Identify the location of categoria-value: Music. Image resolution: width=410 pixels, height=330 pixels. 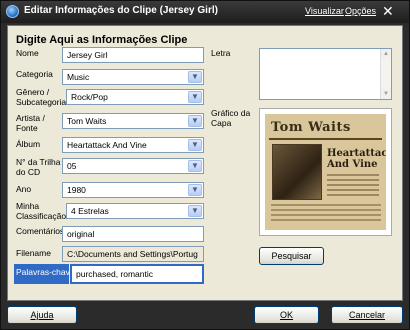
(78, 77).